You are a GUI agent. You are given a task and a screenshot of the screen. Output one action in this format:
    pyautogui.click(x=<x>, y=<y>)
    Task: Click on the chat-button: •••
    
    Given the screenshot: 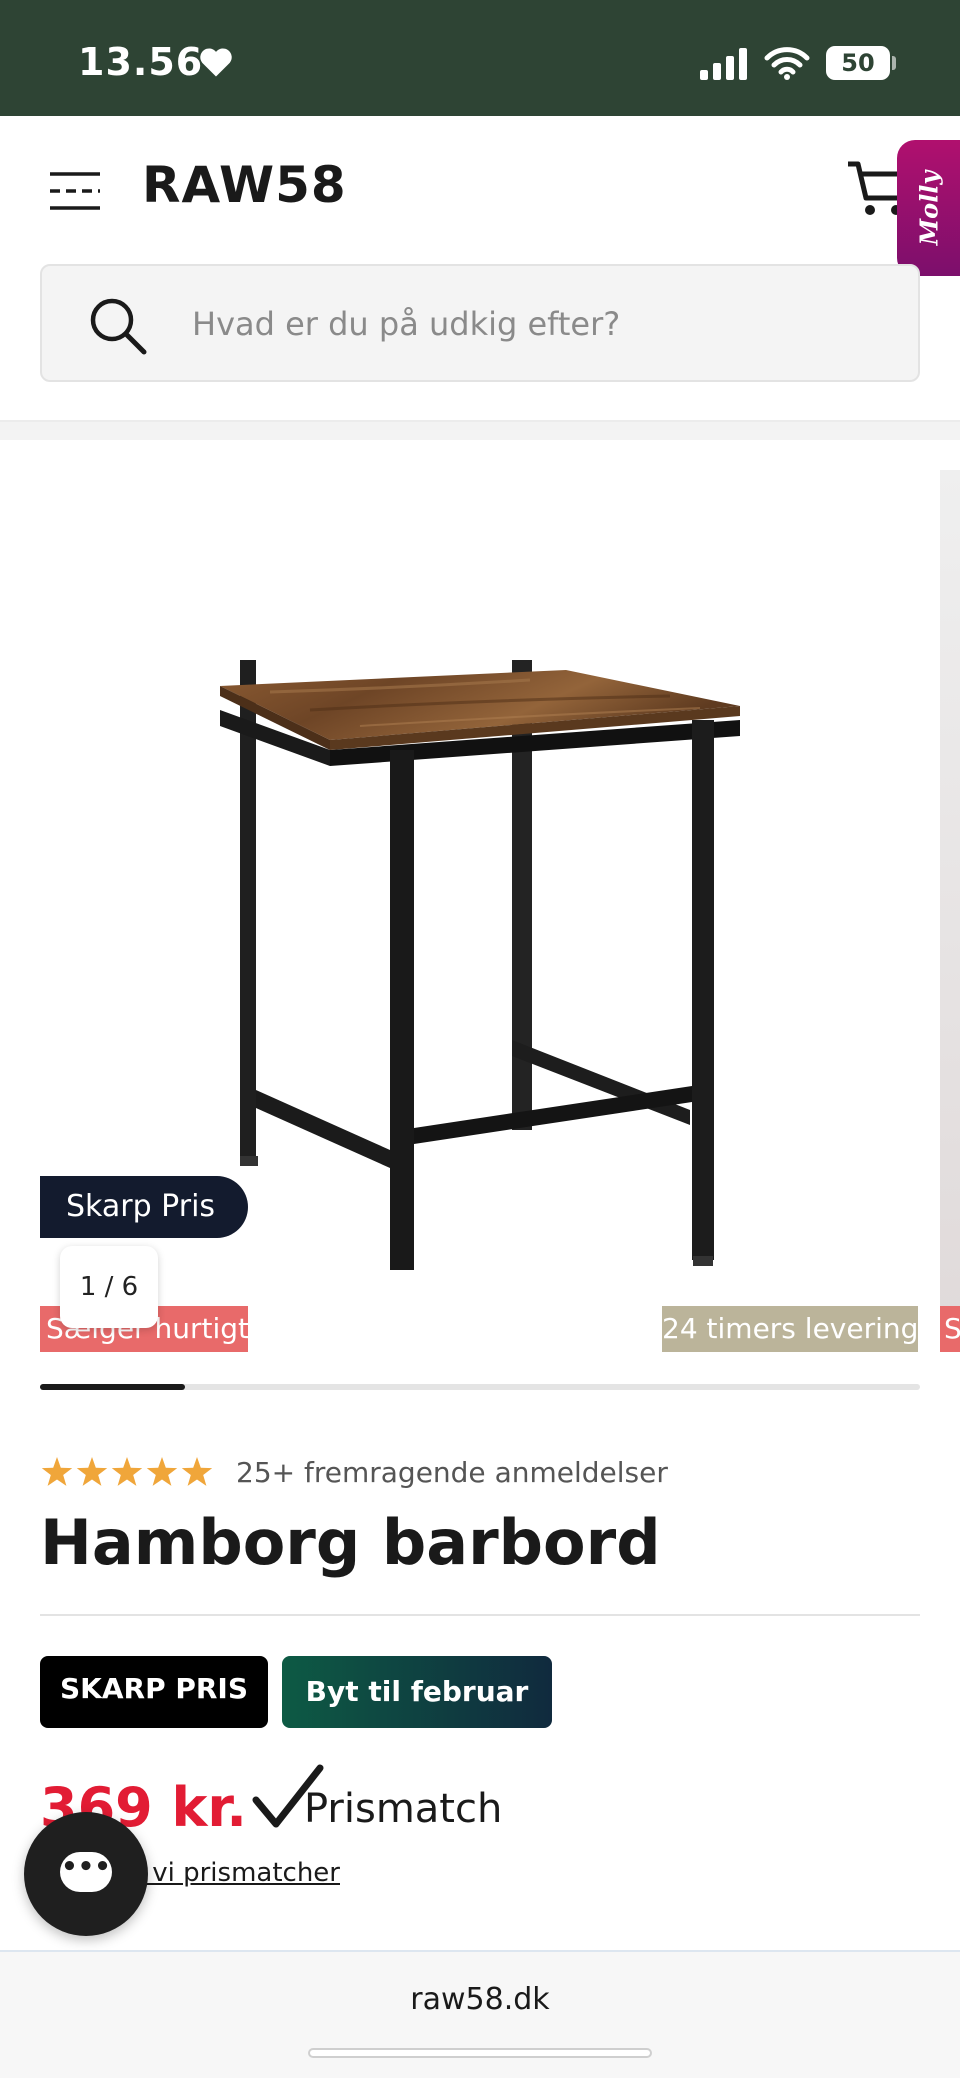 What is the action you would take?
    pyautogui.click(x=86, y=1874)
    